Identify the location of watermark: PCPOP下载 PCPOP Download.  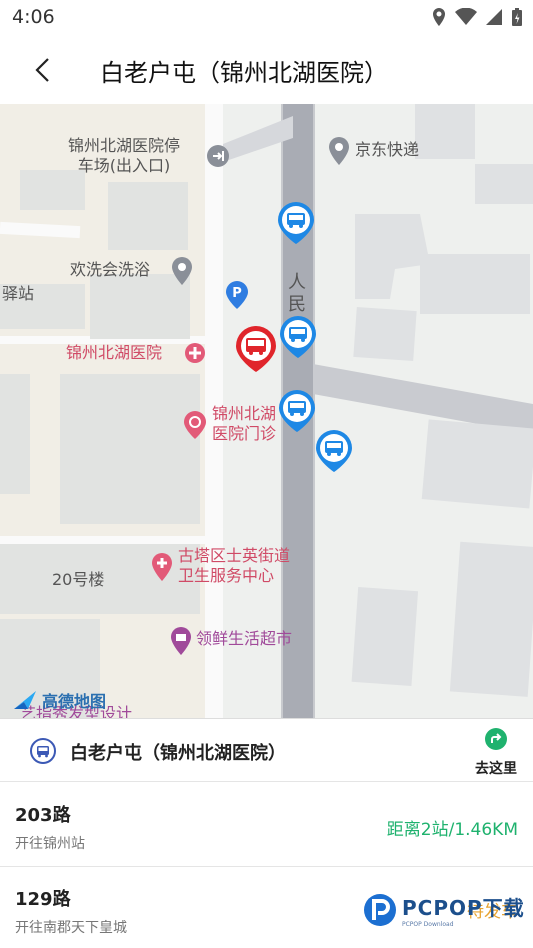
(443, 910).